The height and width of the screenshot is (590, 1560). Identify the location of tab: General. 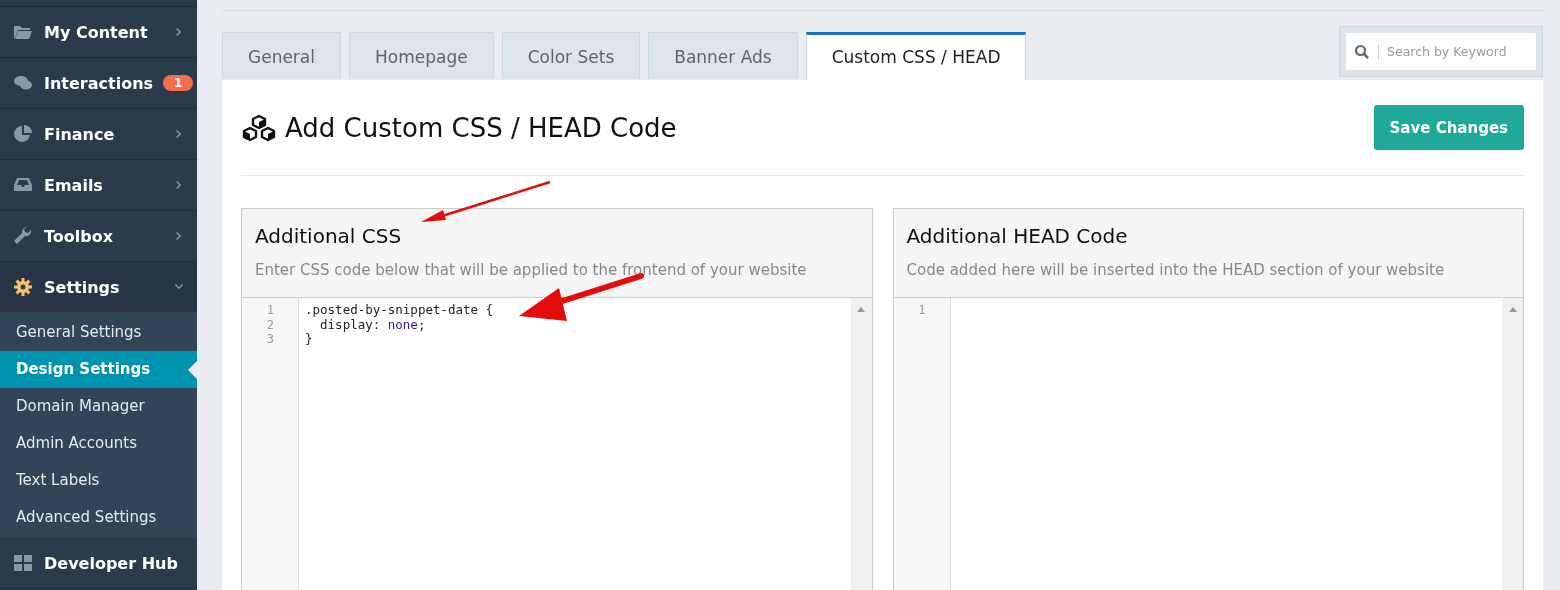
(281, 55).